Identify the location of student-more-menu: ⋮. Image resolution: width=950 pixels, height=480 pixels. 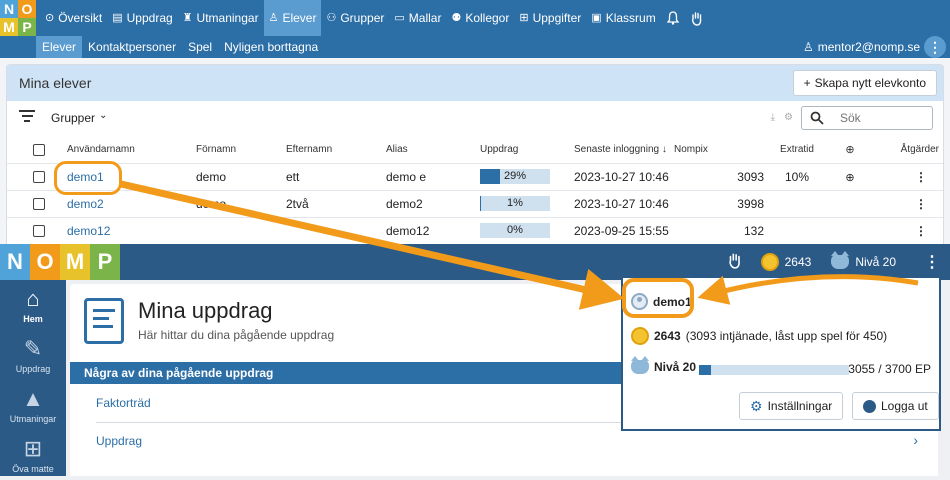
(932, 262).